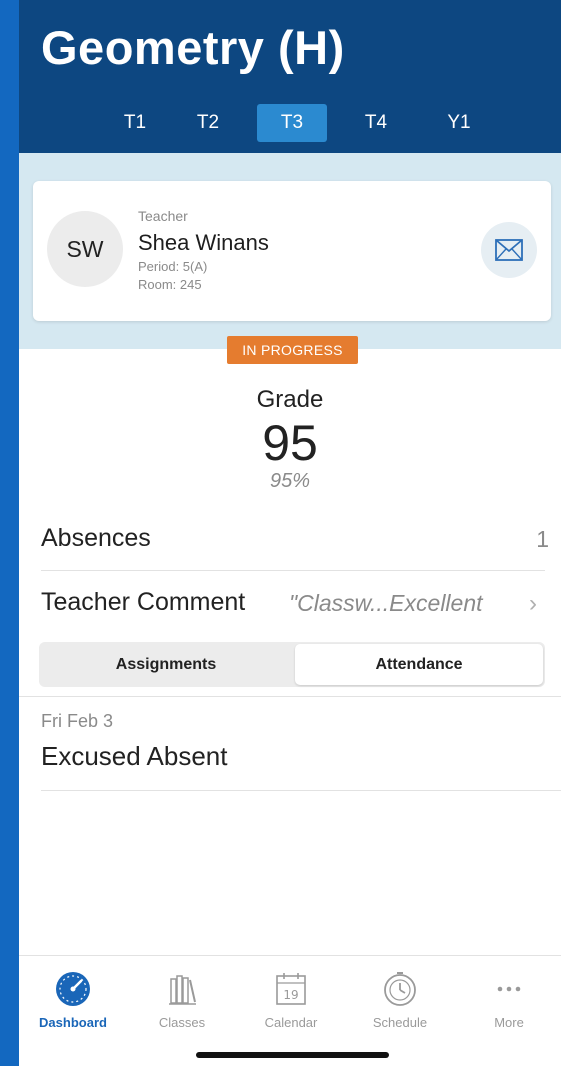 This screenshot has height=1066, width=561. I want to click on grade-percent: 95%, so click(290, 481).